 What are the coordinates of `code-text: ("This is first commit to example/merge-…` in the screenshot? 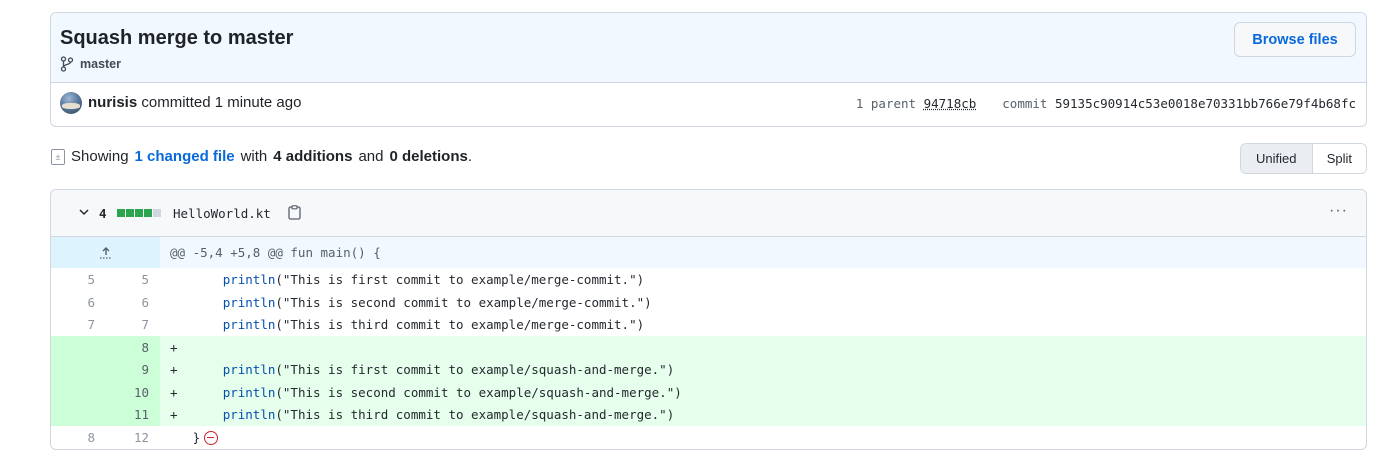 It's located at (460, 279).